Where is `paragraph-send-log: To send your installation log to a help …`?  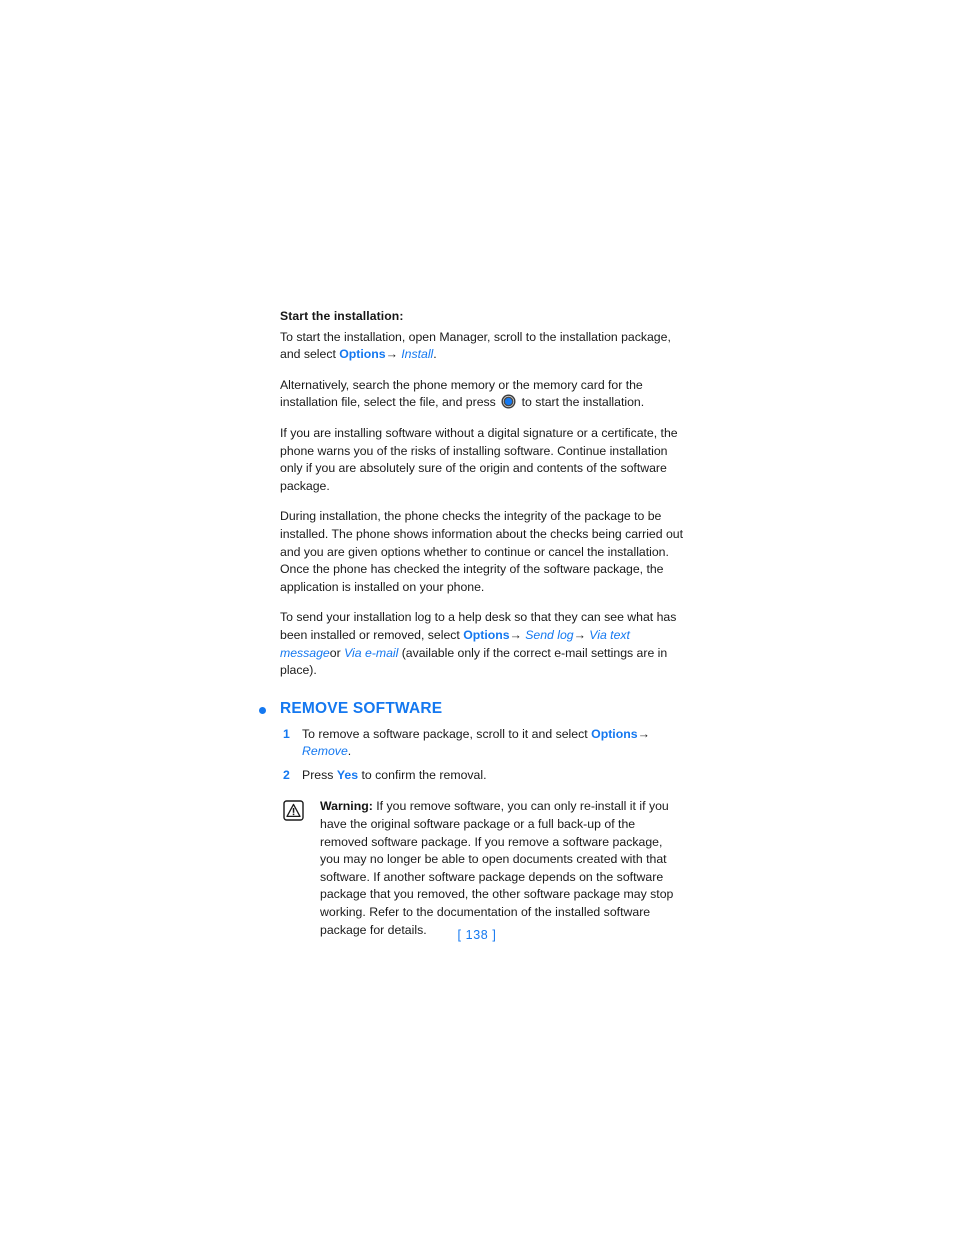
paragraph-send-log: To send your installation log to a help … is located at coordinates (482, 644).